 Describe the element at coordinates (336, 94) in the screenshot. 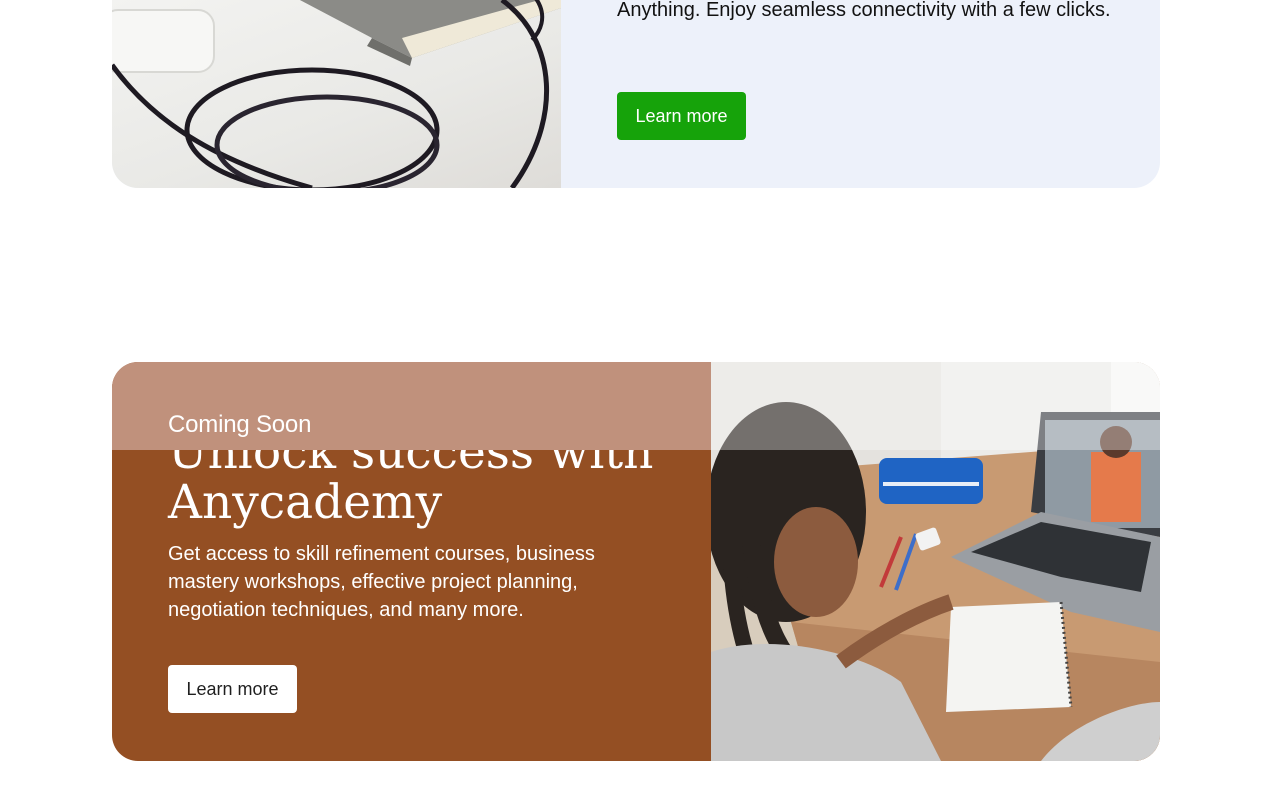

I see `device-with-cable-photo` at that location.